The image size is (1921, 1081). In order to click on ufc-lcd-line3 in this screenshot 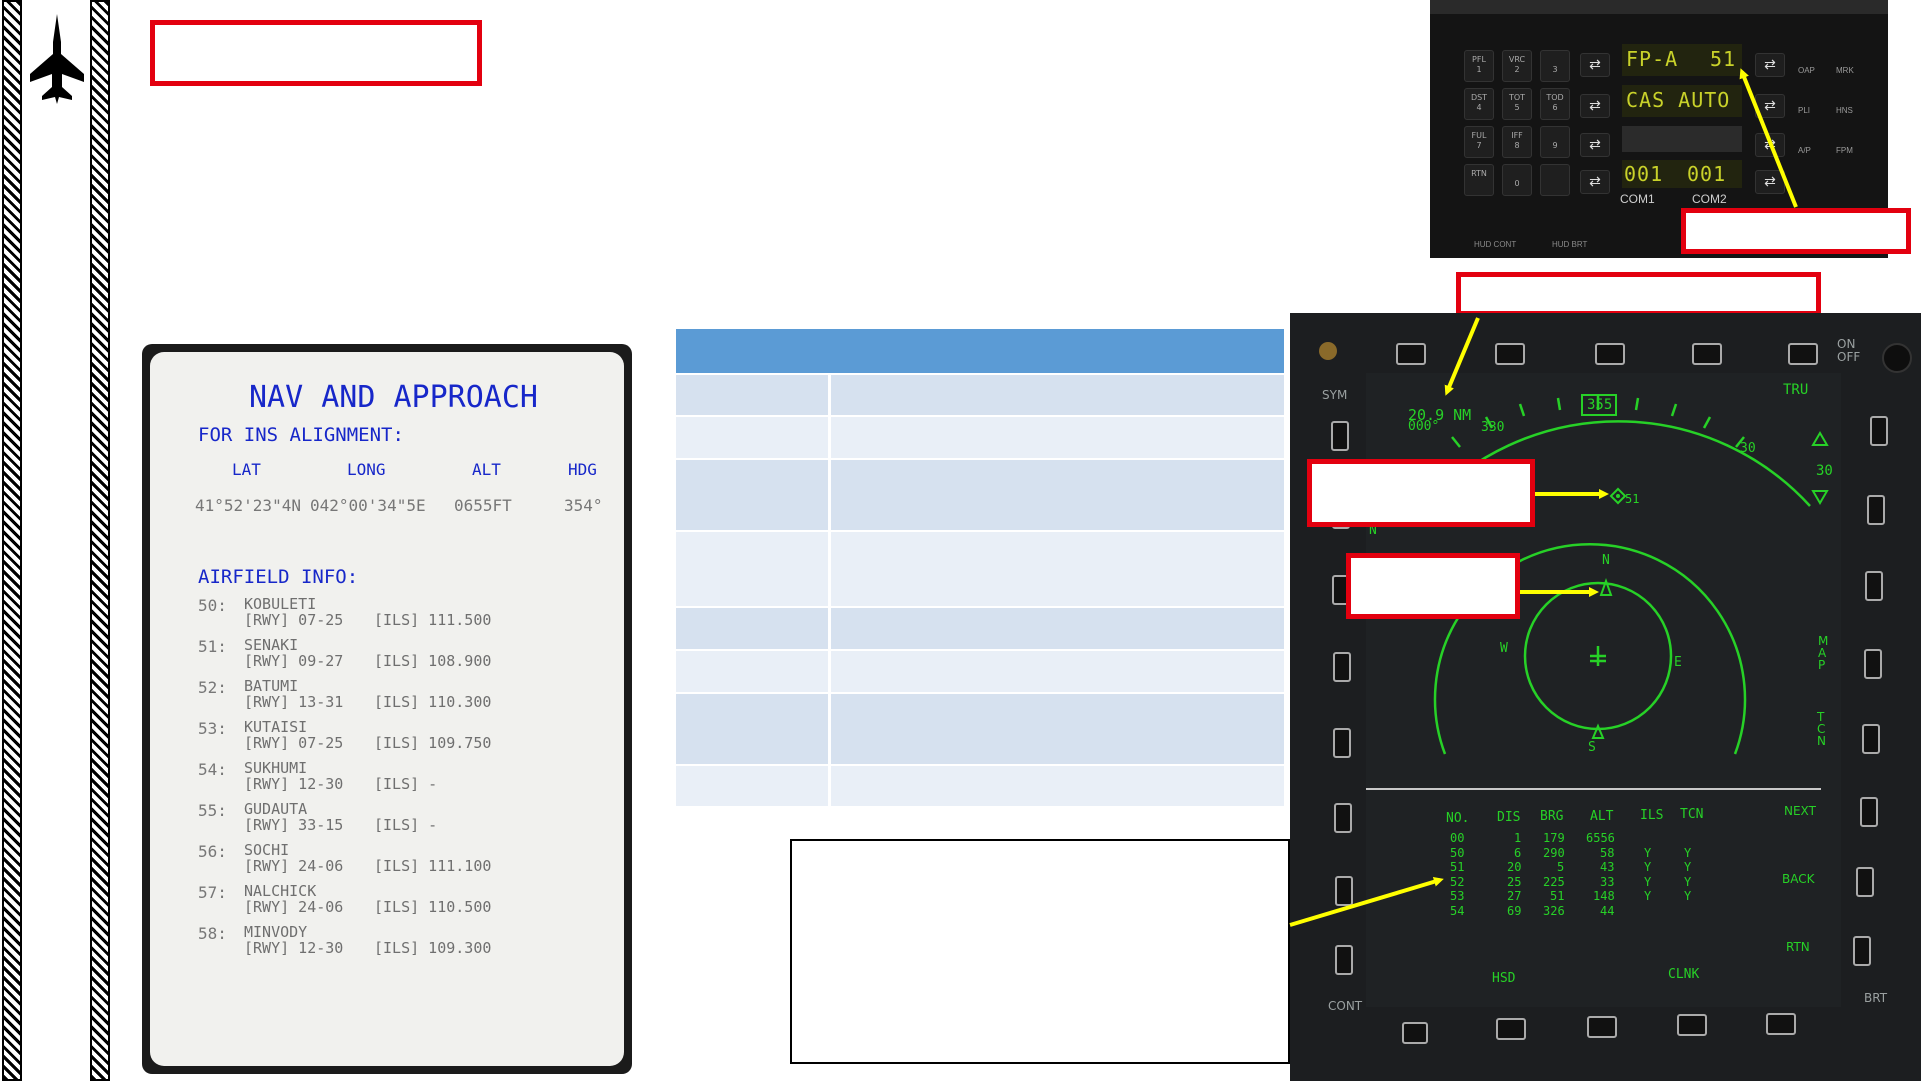, I will do `click(1682, 139)`.